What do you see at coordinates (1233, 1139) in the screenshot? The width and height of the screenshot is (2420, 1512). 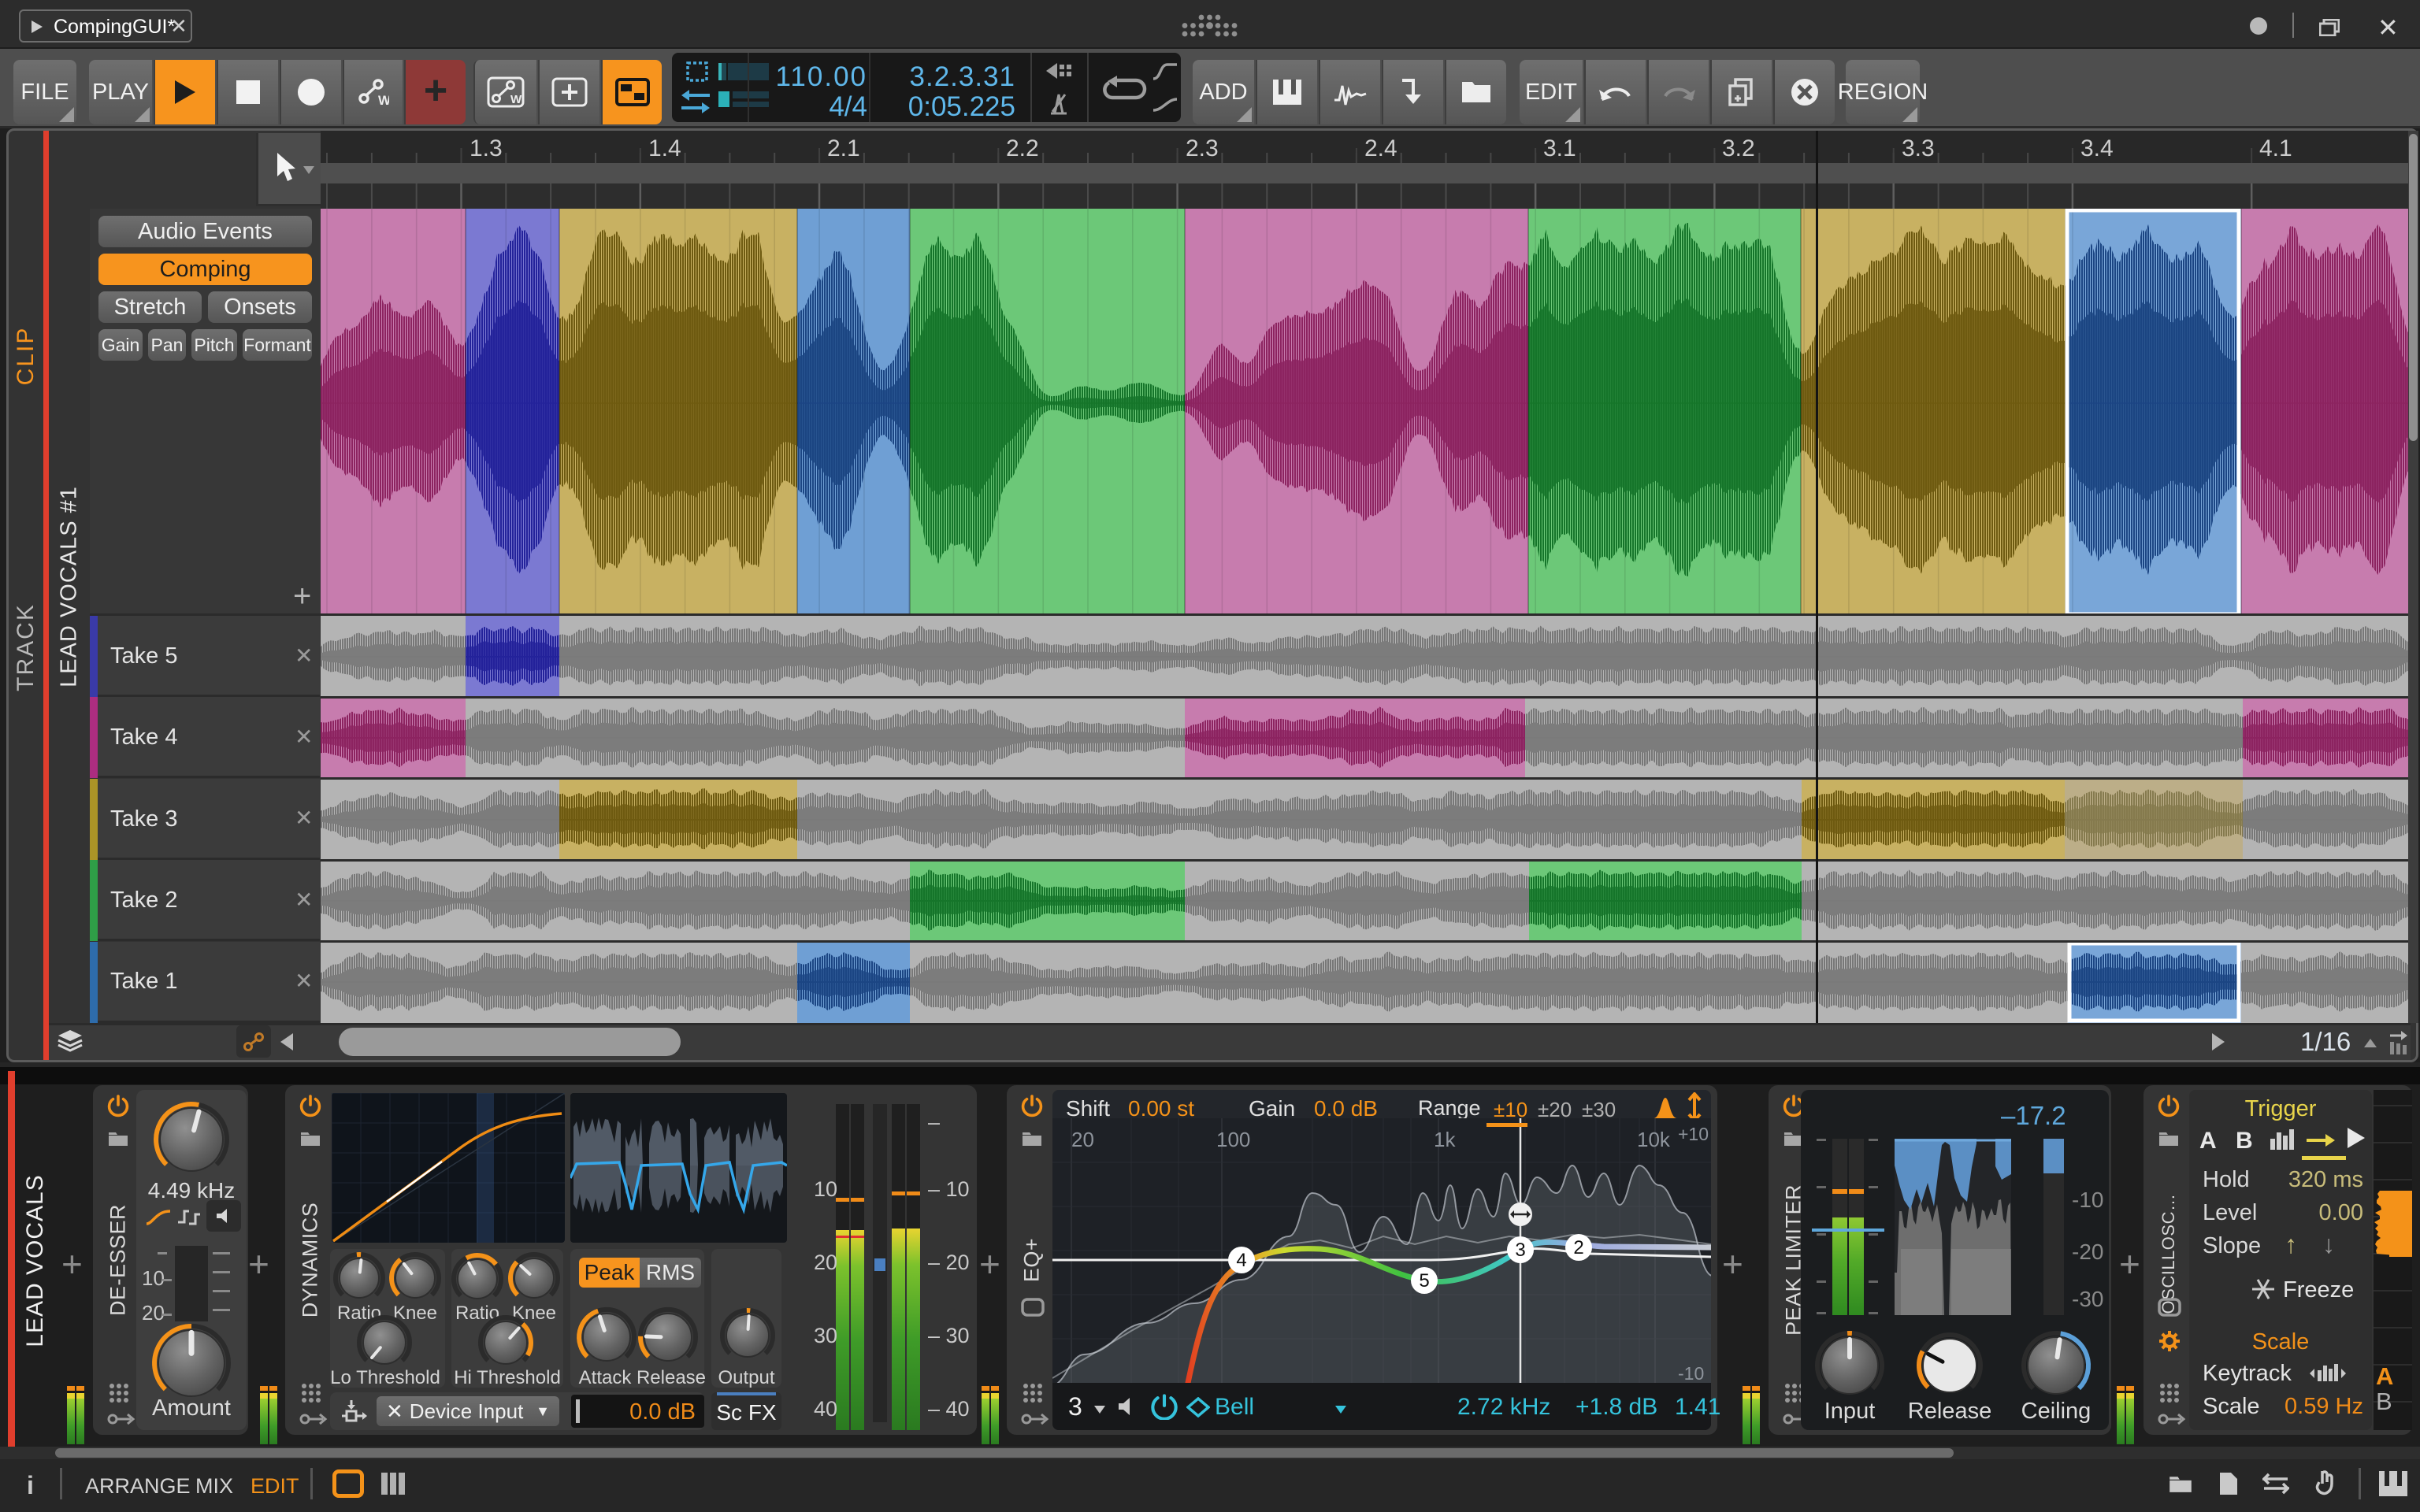 I see `svg-text: 100` at bounding box center [1233, 1139].